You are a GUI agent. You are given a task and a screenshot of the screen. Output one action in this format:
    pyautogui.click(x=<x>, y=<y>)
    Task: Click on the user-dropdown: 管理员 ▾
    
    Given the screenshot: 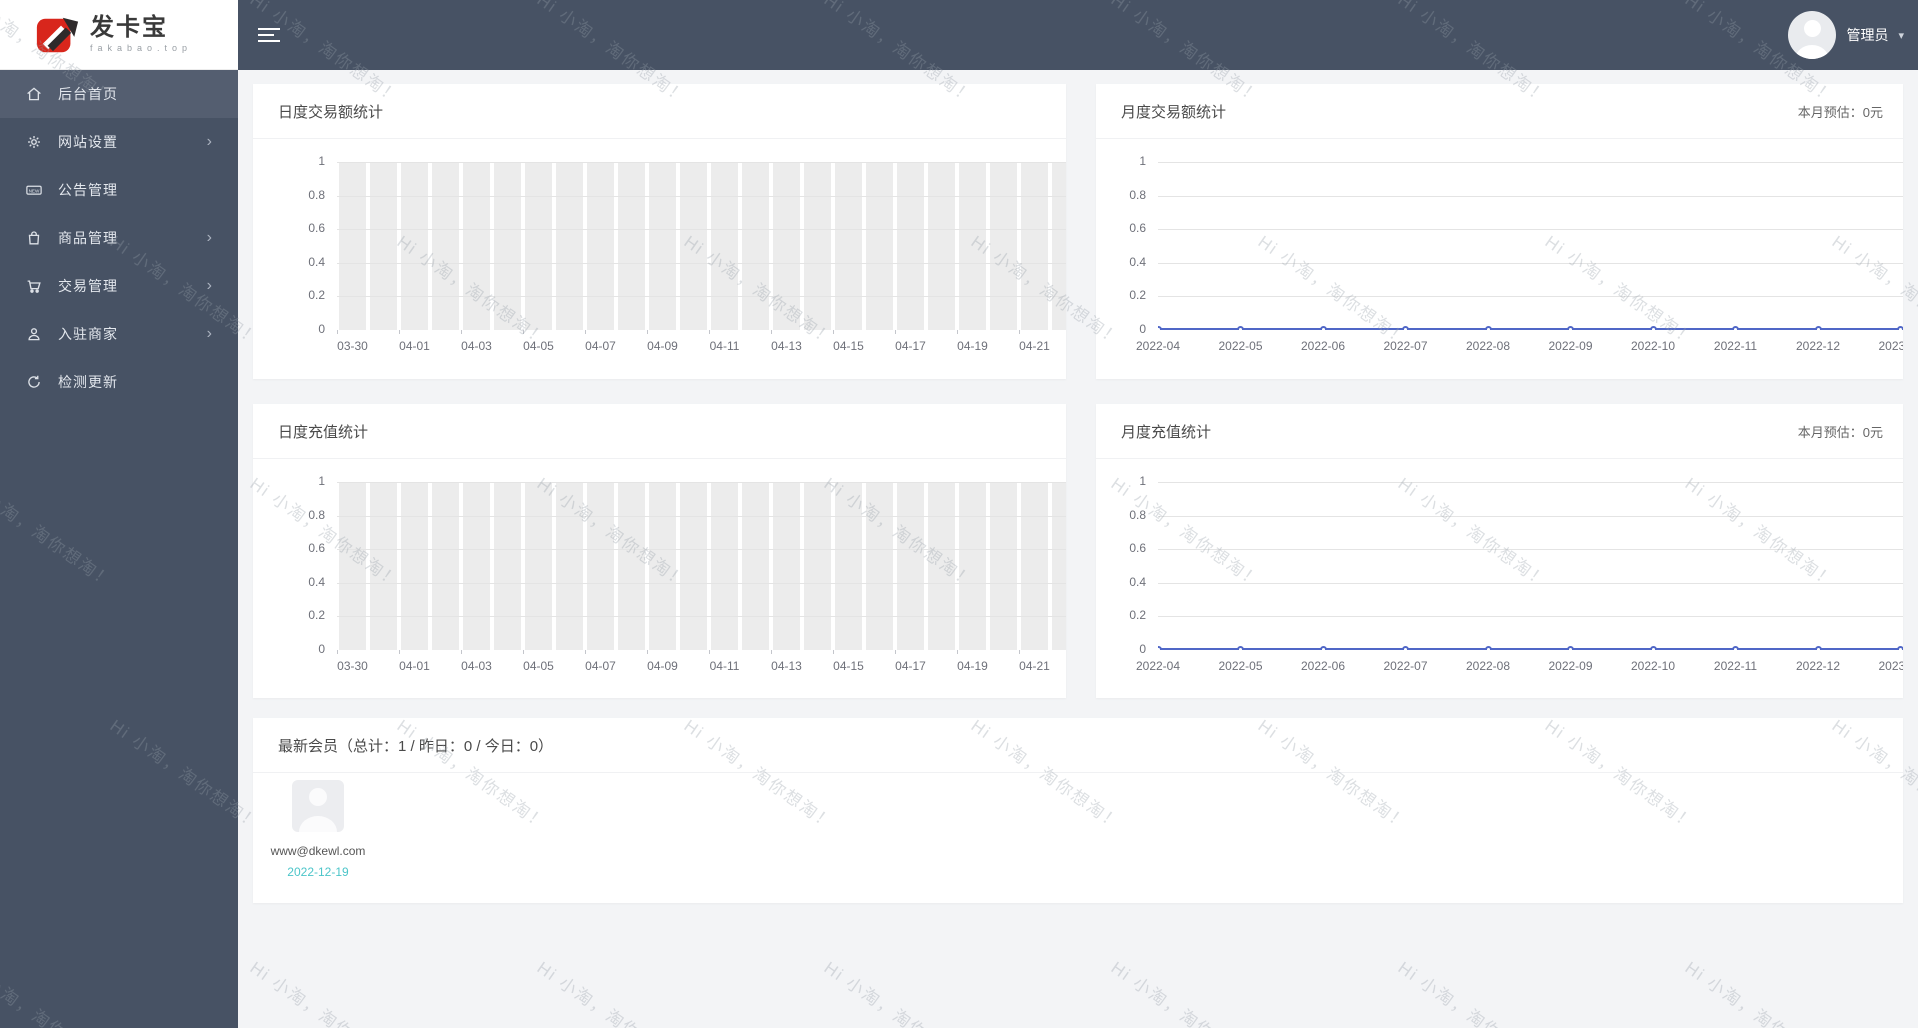 What is the action you would take?
    pyautogui.click(x=1846, y=35)
    